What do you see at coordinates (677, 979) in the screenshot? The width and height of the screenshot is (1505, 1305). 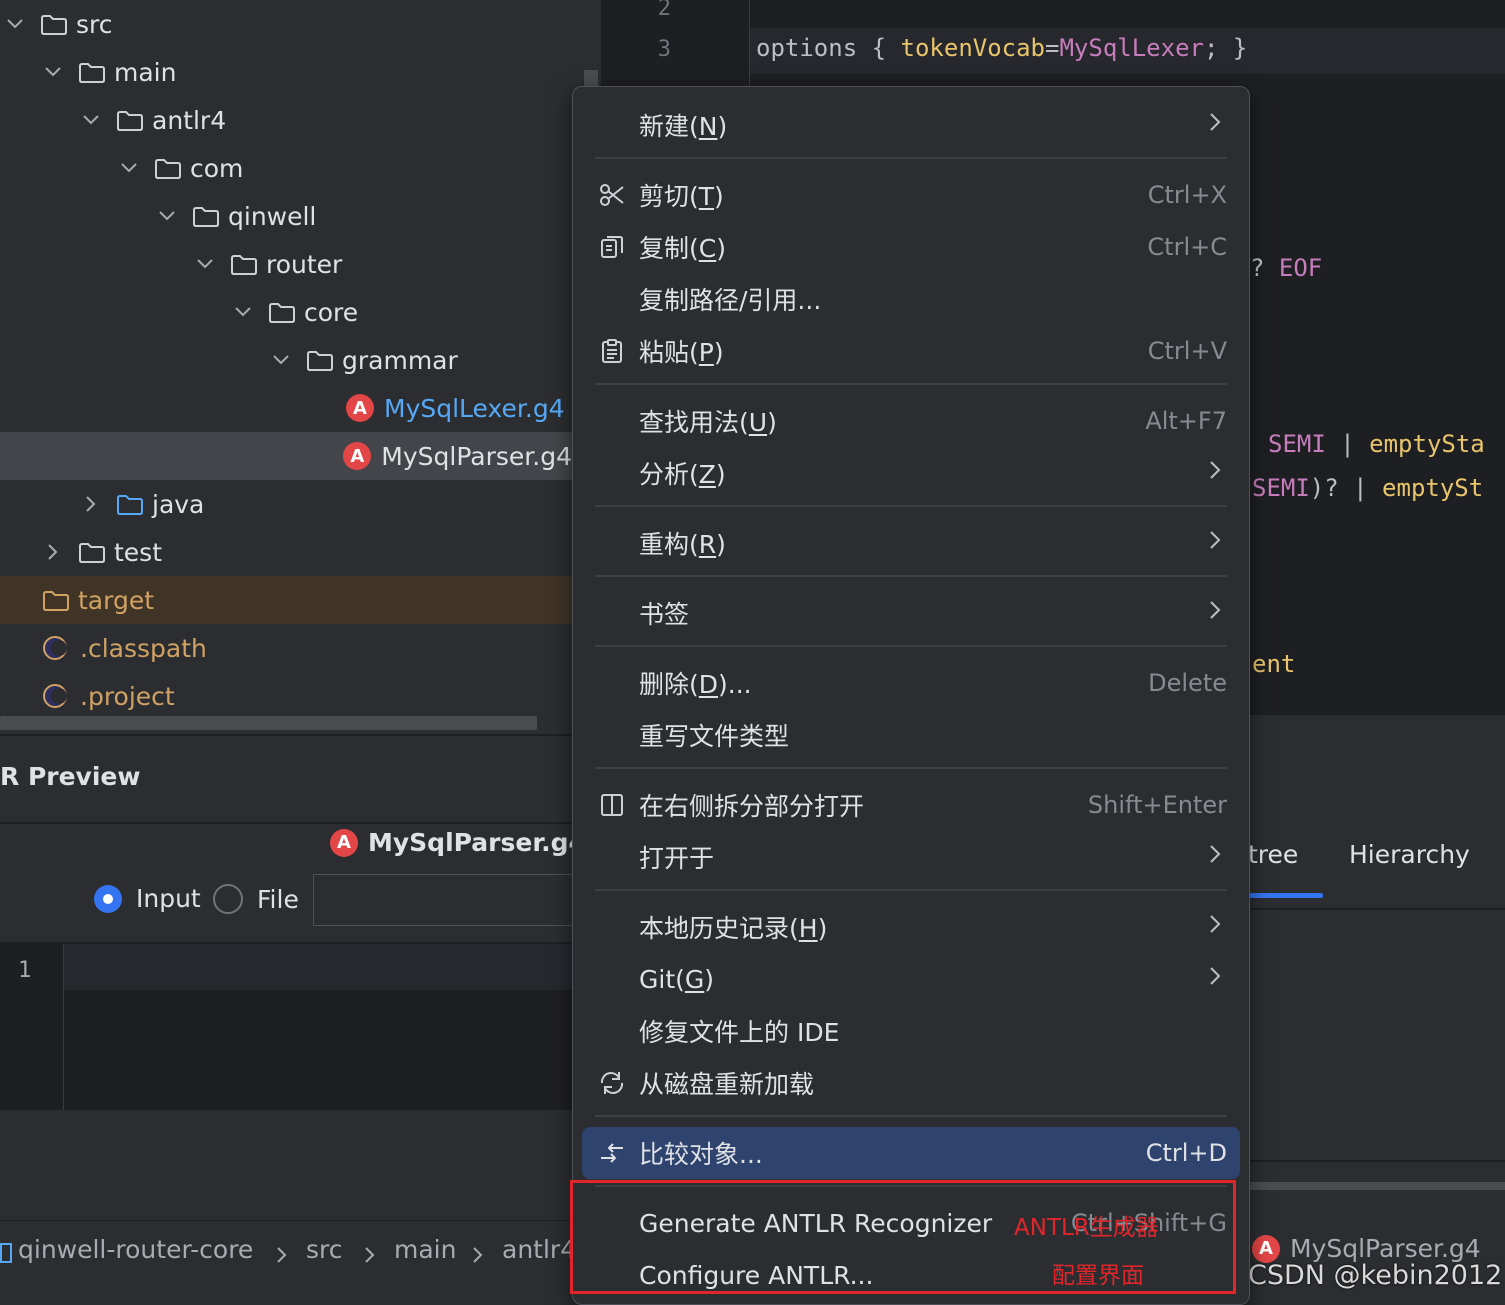 I see `menu-item-label: Git(G)` at bounding box center [677, 979].